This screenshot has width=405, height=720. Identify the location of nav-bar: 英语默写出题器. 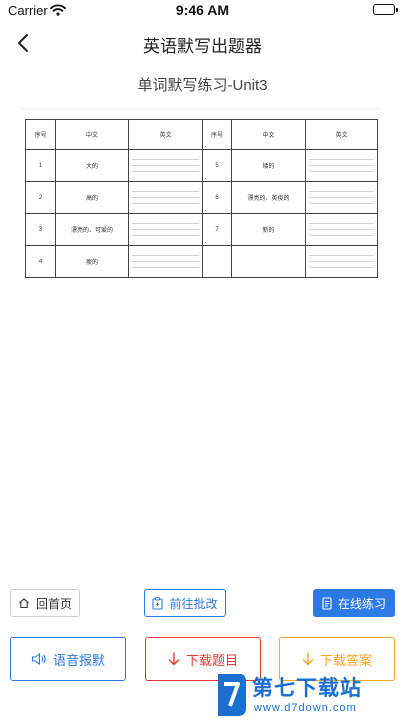
(202, 43).